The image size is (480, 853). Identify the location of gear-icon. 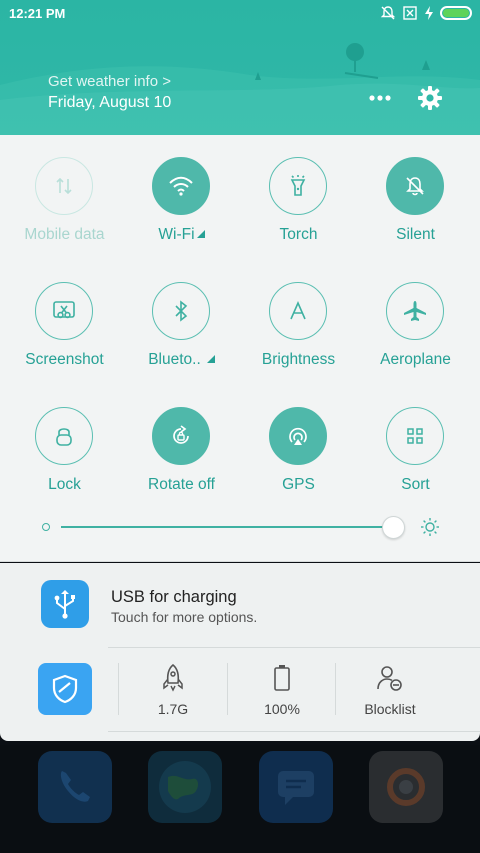
(430, 98).